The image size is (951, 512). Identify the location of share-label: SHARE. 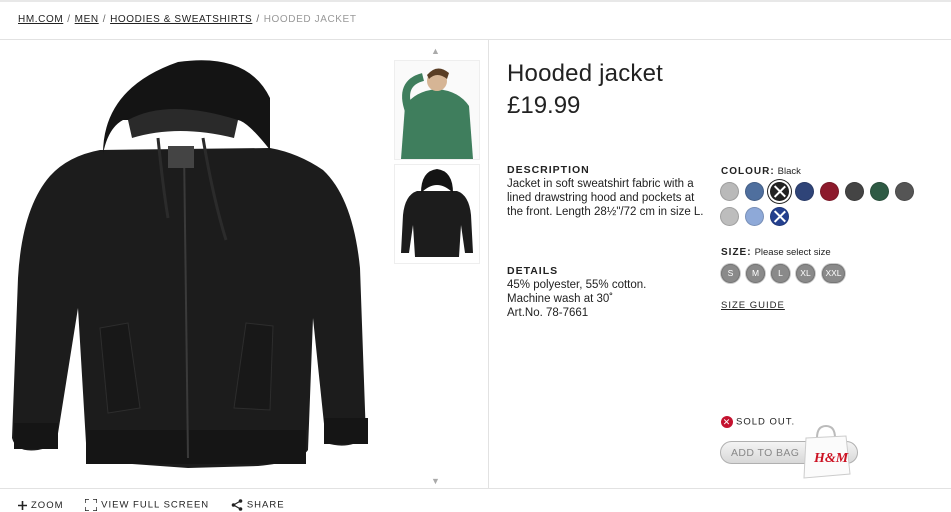
(265, 505).